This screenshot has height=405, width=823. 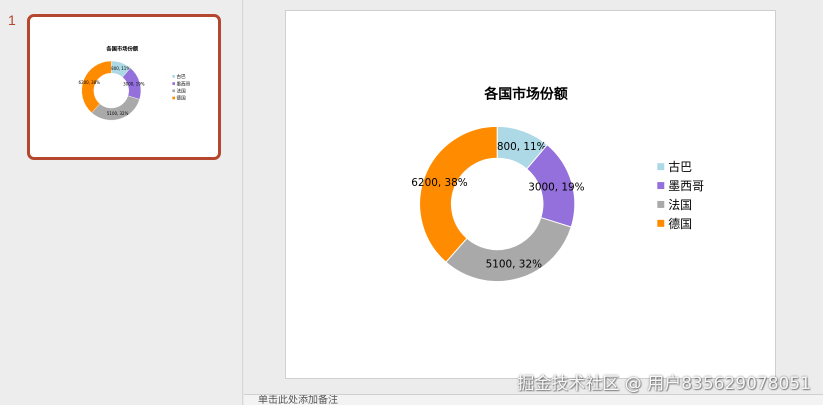 What do you see at coordinates (118, 113) in the screenshot?
I see `thumb-data-label-2: 5100, 32%` at bounding box center [118, 113].